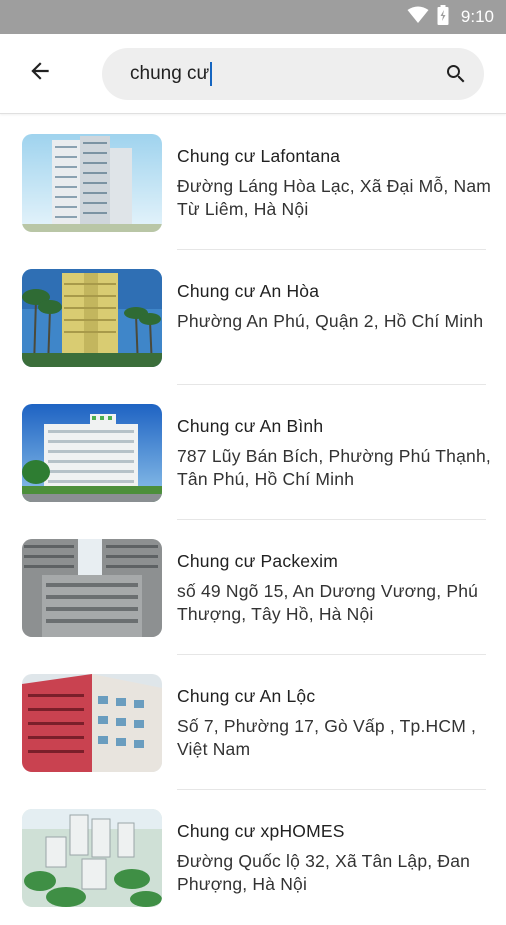  What do you see at coordinates (253, 17) in the screenshot?
I see `status-bar: 9:10` at bounding box center [253, 17].